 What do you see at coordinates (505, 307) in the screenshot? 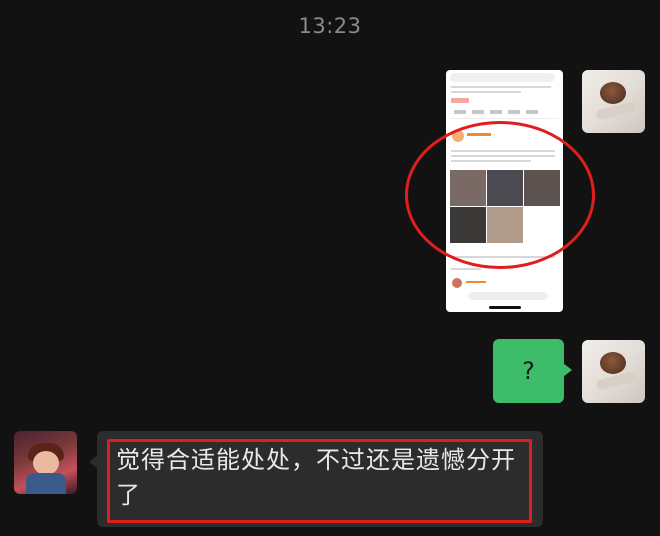
I see `screenshot-home-indicator` at bounding box center [505, 307].